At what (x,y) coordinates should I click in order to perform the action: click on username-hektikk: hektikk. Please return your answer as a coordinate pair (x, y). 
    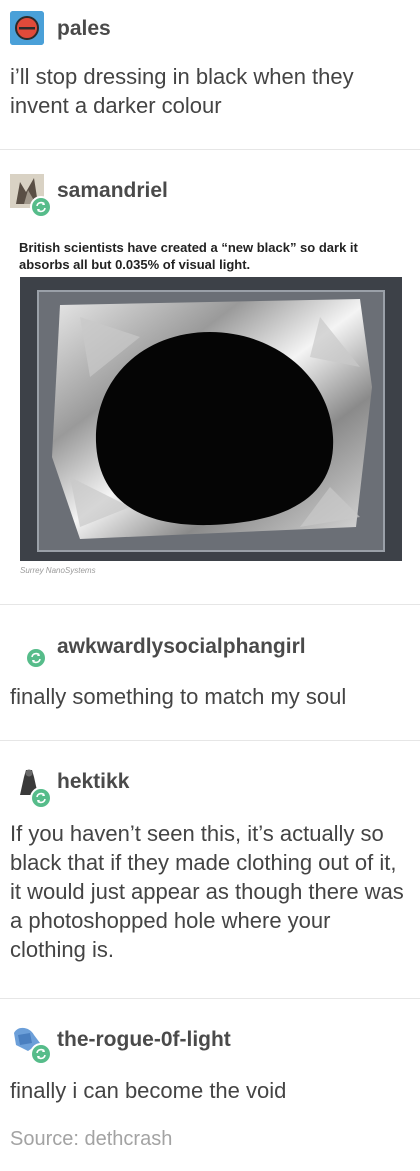
    Looking at the image, I should click on (93, 782).